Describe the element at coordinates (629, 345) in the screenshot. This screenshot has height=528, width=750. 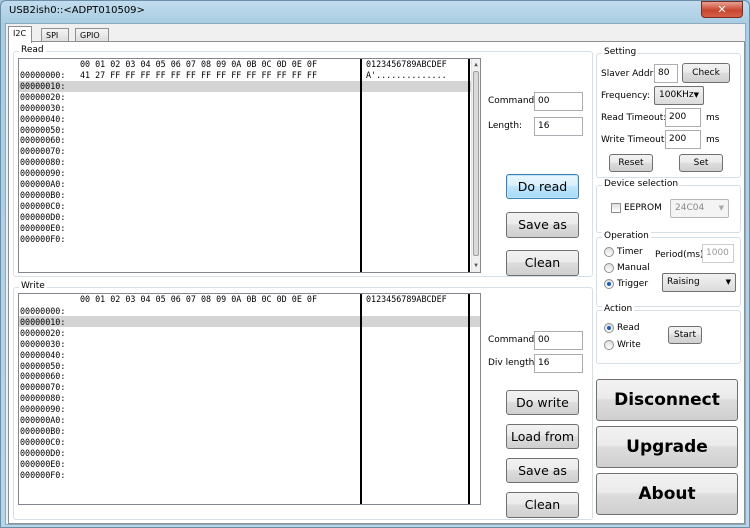
I see `action-write-label: Write` at that location.